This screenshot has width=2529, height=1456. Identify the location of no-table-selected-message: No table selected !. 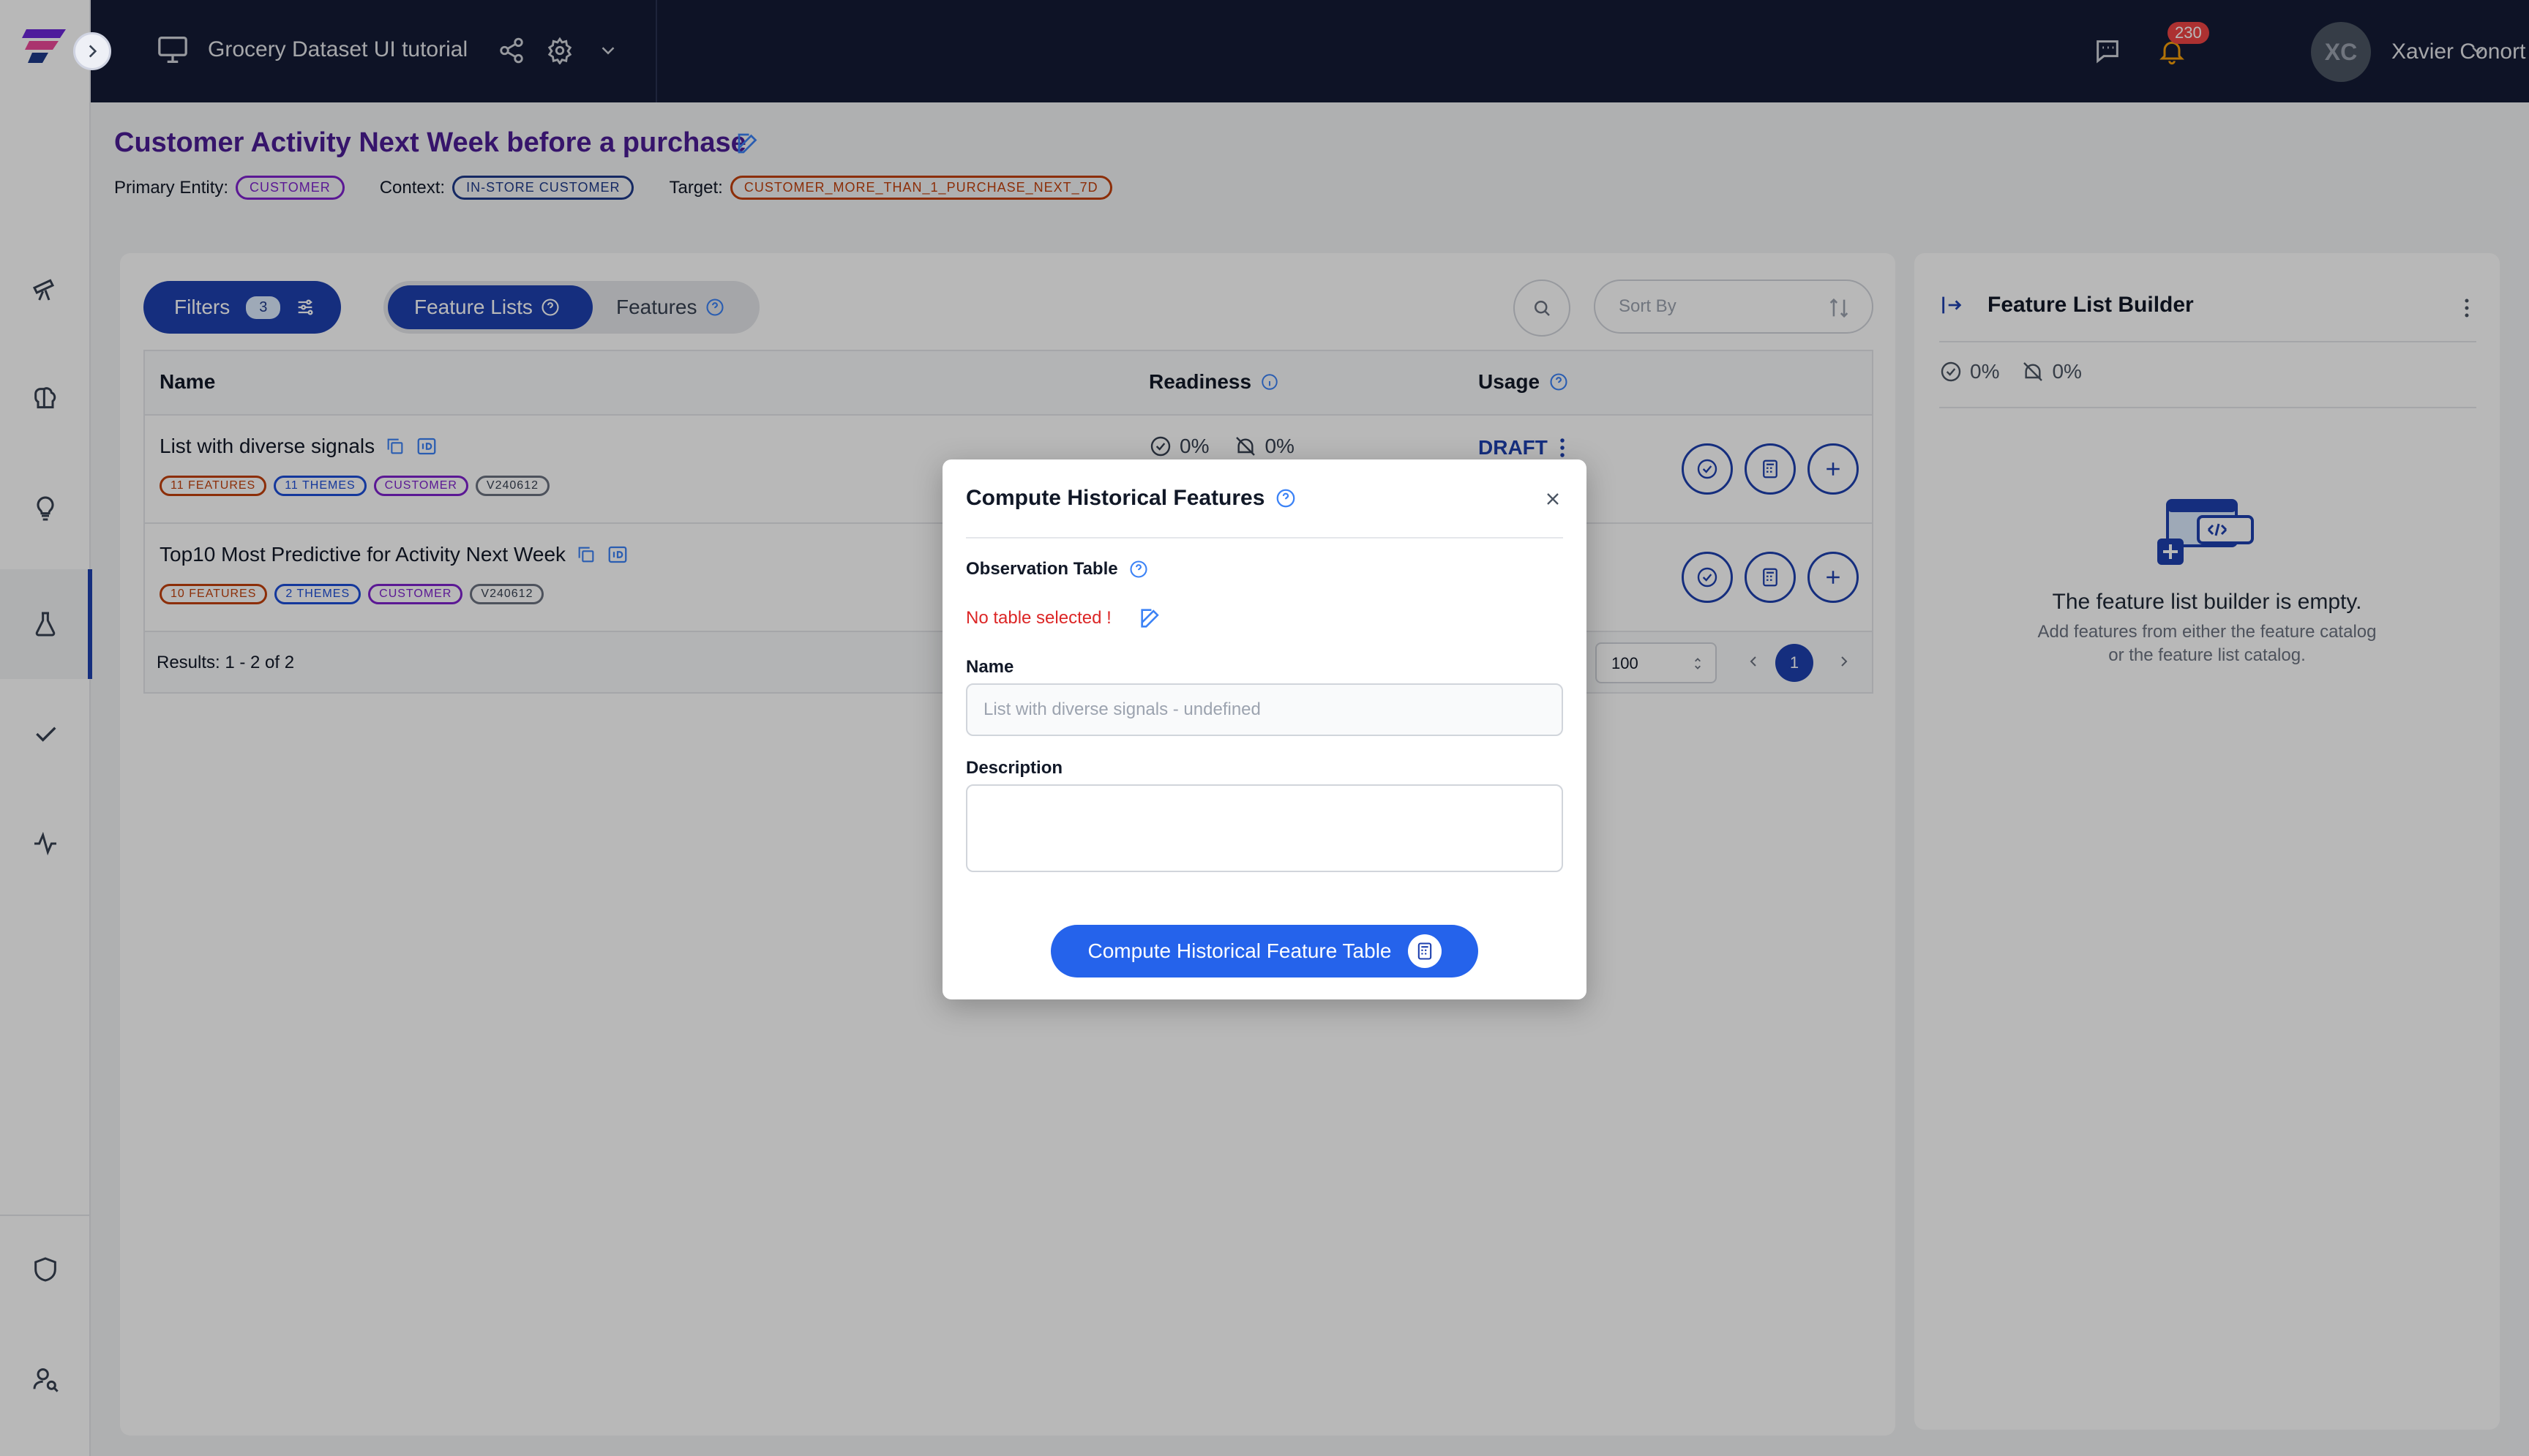
(1065, 618).